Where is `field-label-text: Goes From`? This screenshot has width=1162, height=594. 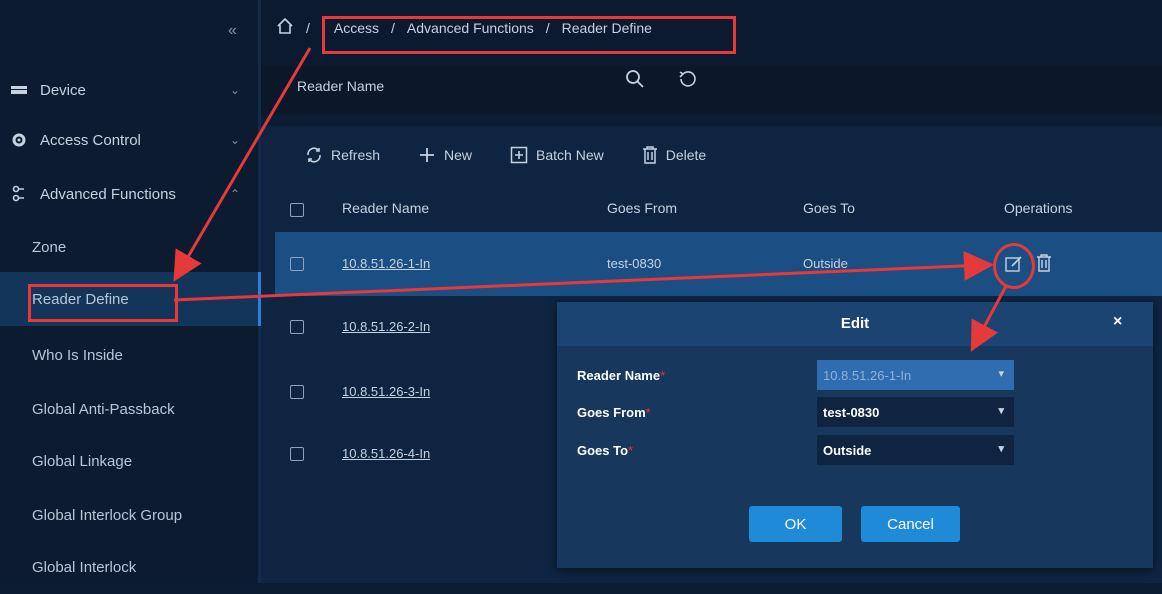
field-label-text: Goes From is located at coordinates (611, 412).